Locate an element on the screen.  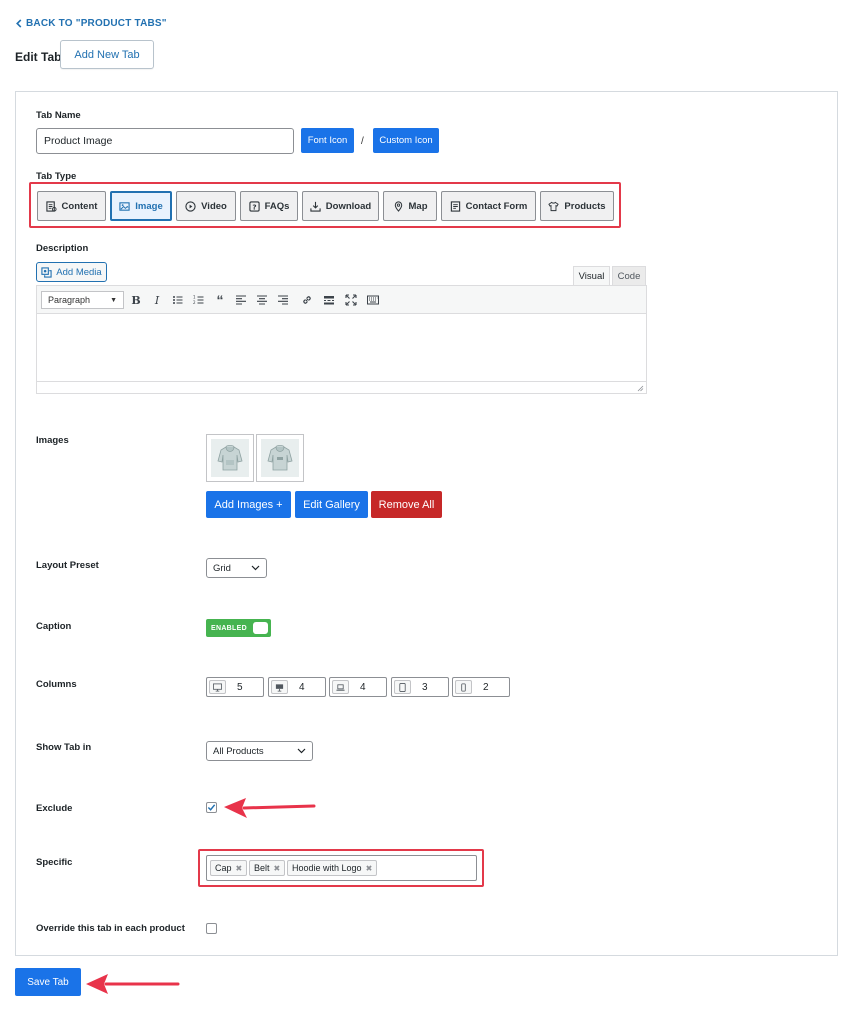
columns-mobile: 2 is located at coordinates (481, 687).